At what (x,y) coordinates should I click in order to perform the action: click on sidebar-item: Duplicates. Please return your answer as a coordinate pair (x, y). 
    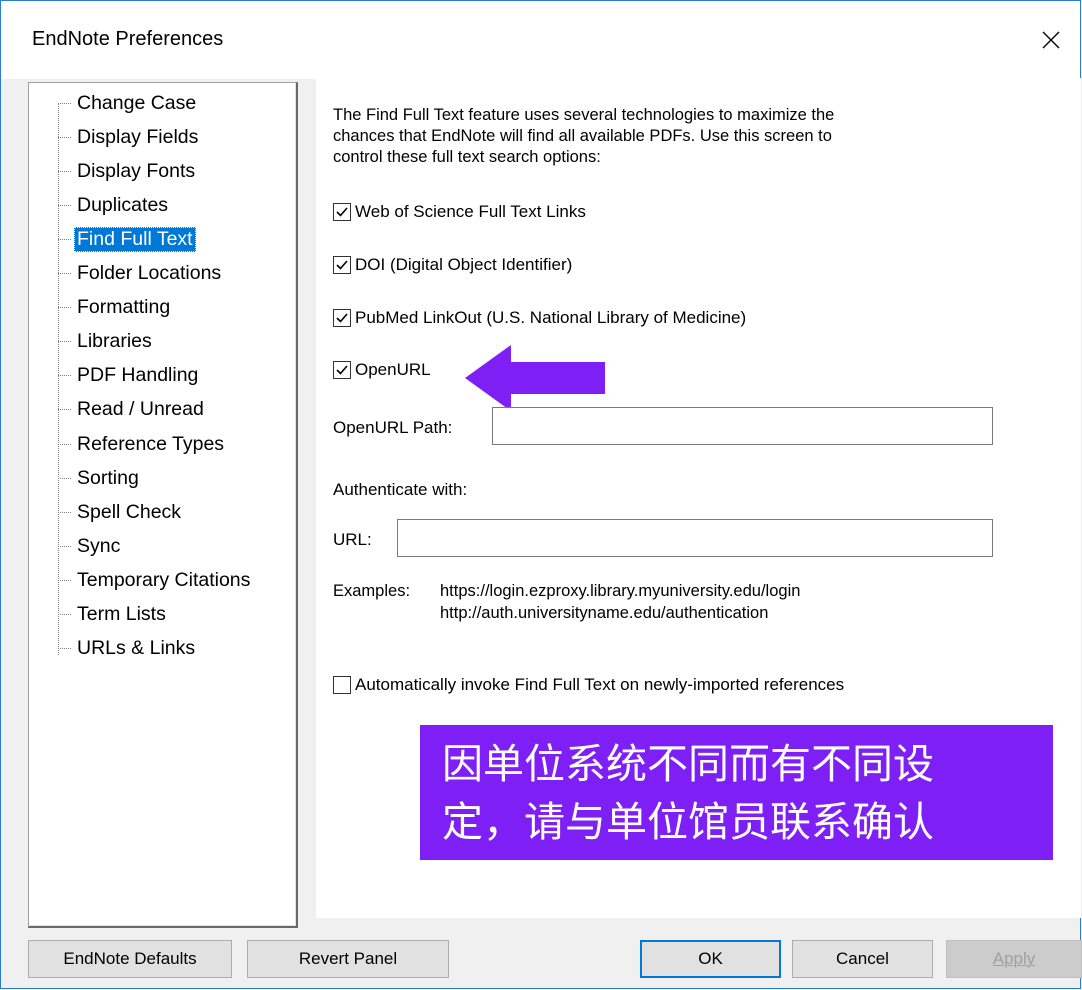
    Looking at the image, I should click on (114, 205).